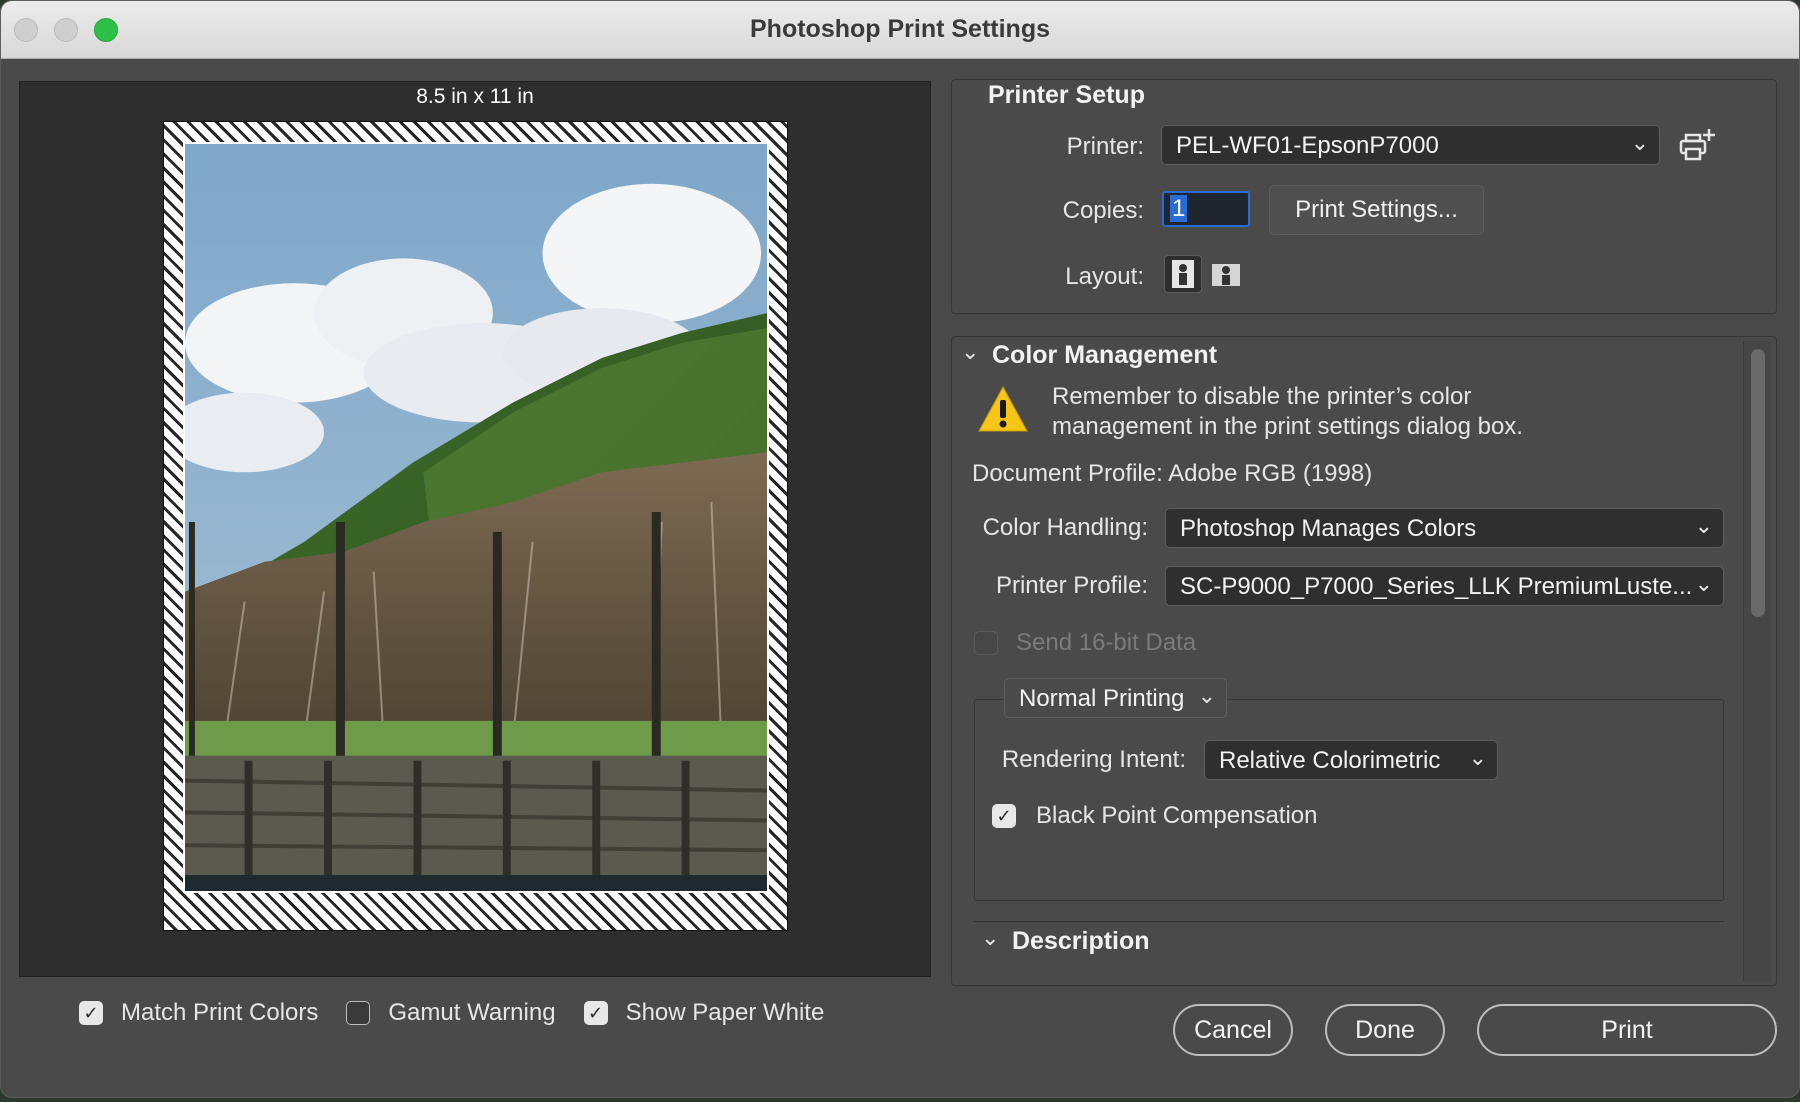 The height and width of the screenshot is (1102, 1800). I want to click on landscape-layout-button, so click(1226, 274).